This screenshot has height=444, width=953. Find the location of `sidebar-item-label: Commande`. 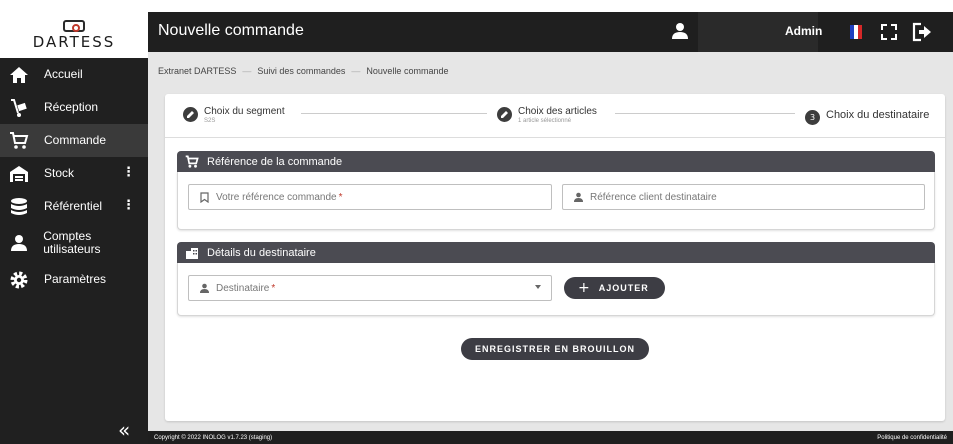

sidebar-item-label: Commande is located at coordinates (75, 140).